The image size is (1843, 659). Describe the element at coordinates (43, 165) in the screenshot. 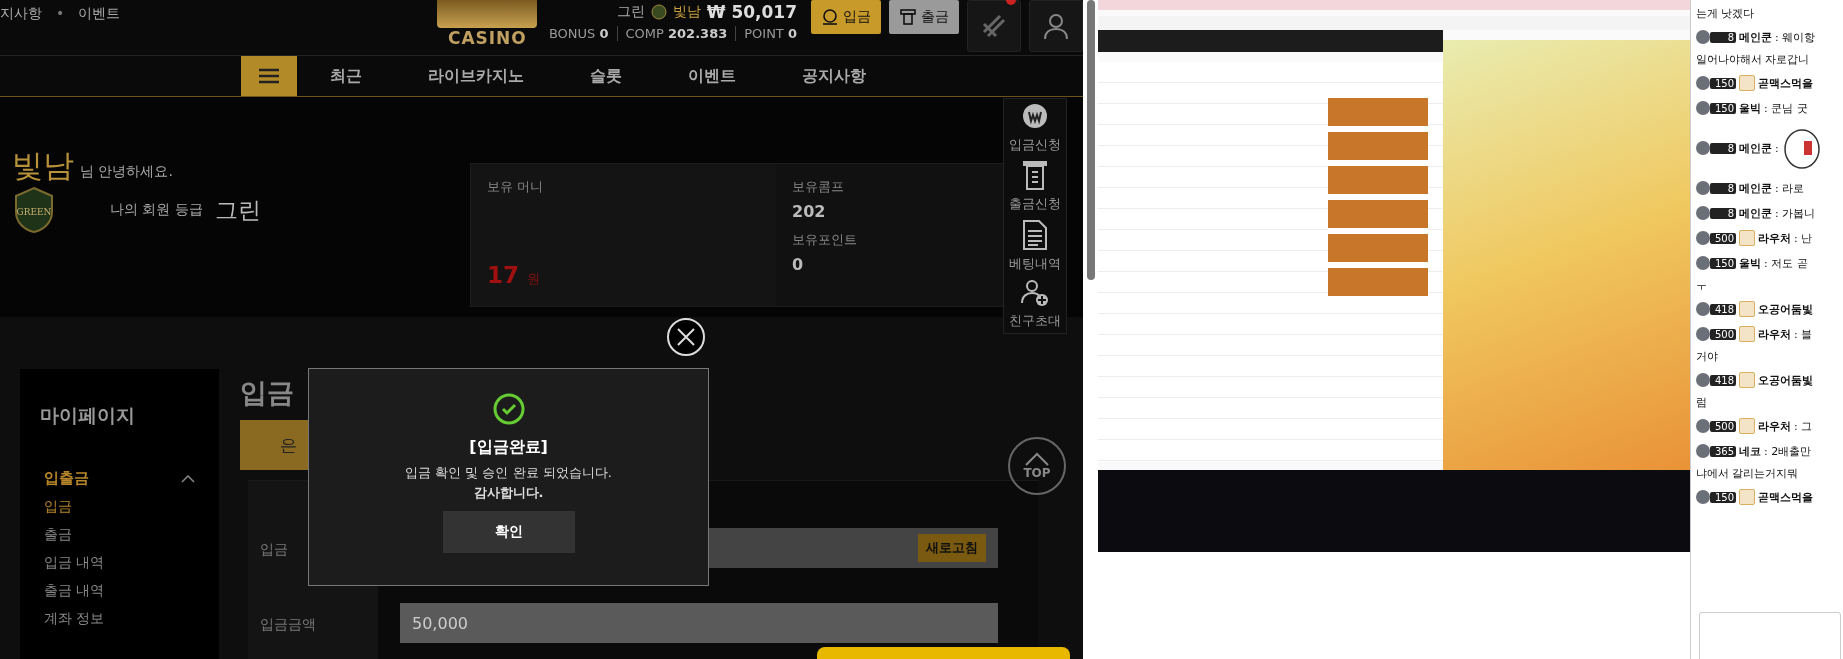

I see `user-nickname: 빛남` at that location.